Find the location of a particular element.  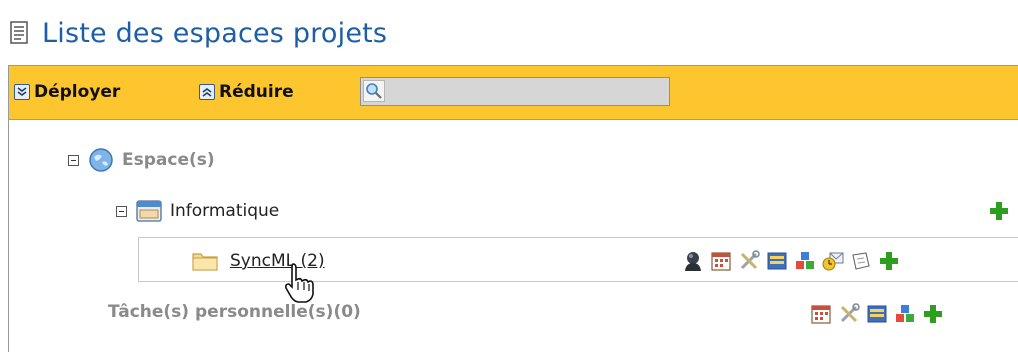

personal-actions is located at coordinates (877, 314).